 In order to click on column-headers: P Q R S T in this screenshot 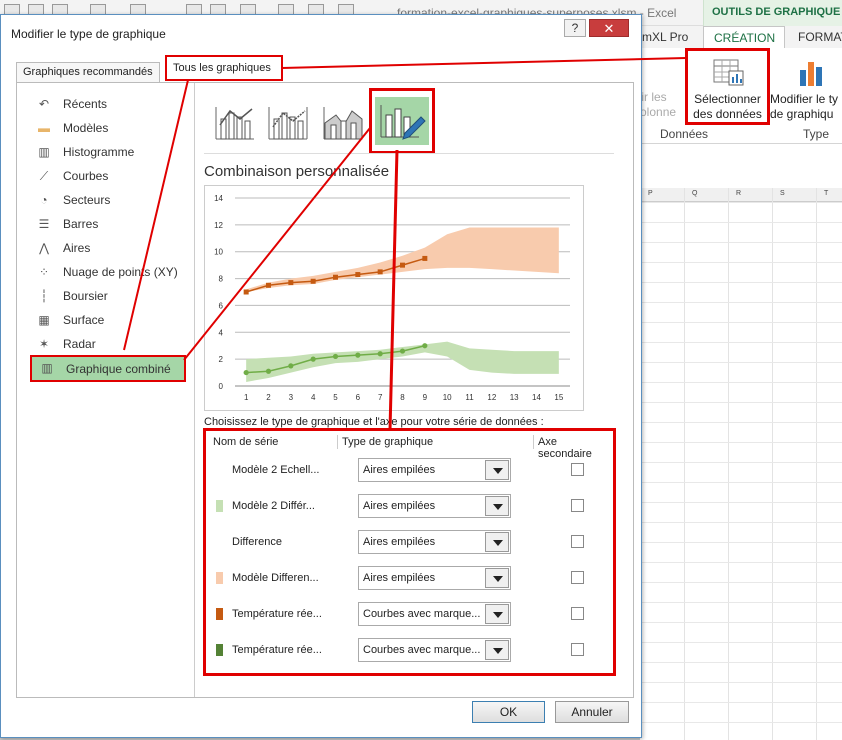, I will do `click(741, 195)`.